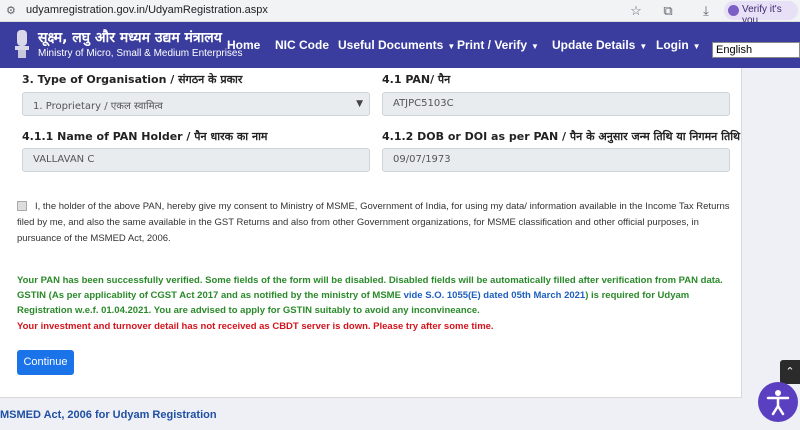  Describe the element at coordinates (196, 160) in the screenshot. I see `pan-holder-input: VALLAVAN C` at that location.